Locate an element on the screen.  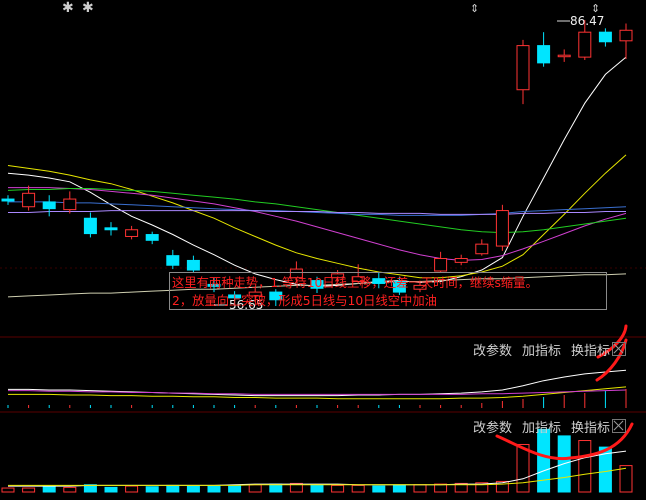
high-price-label: 86.47 is located at coordinates (587, 21).